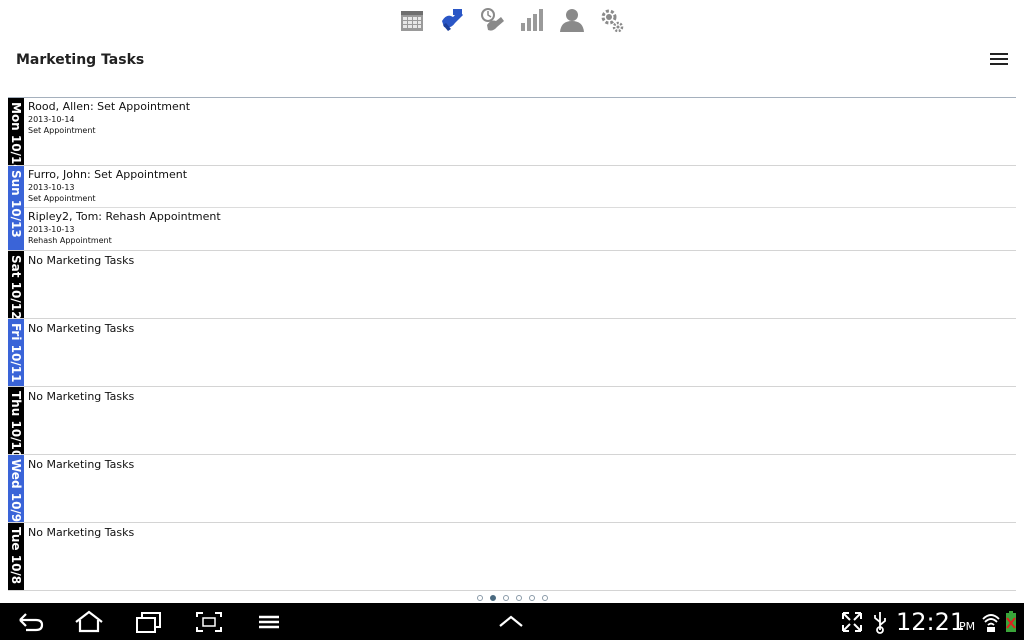 This screenshot has width=1024, height=640. What do you see at coordinates (452, 20) in the screenshot?
I see `tasks-icon` at bounding box center [452, 20].